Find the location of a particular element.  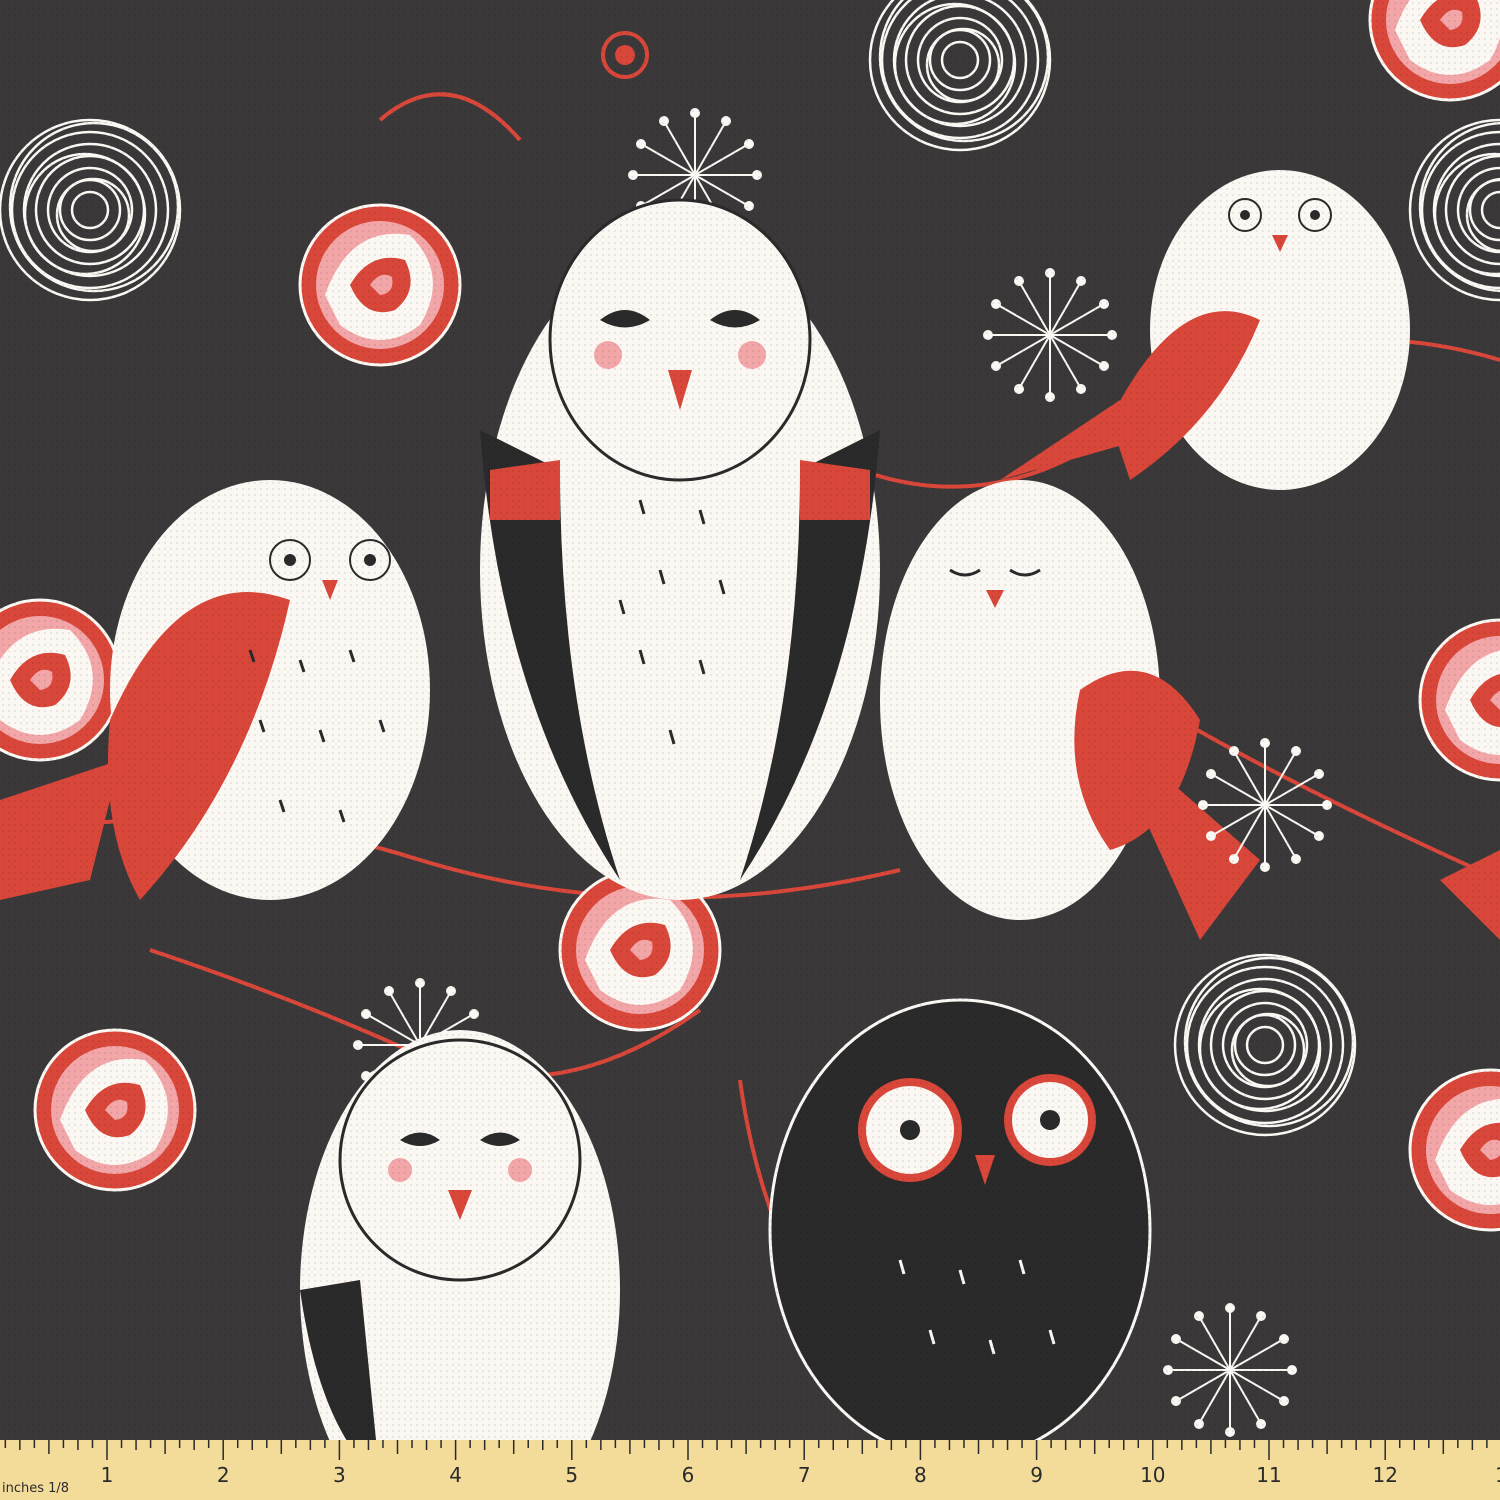

ruler-number: 4 is located at coordinates (455, 1475).